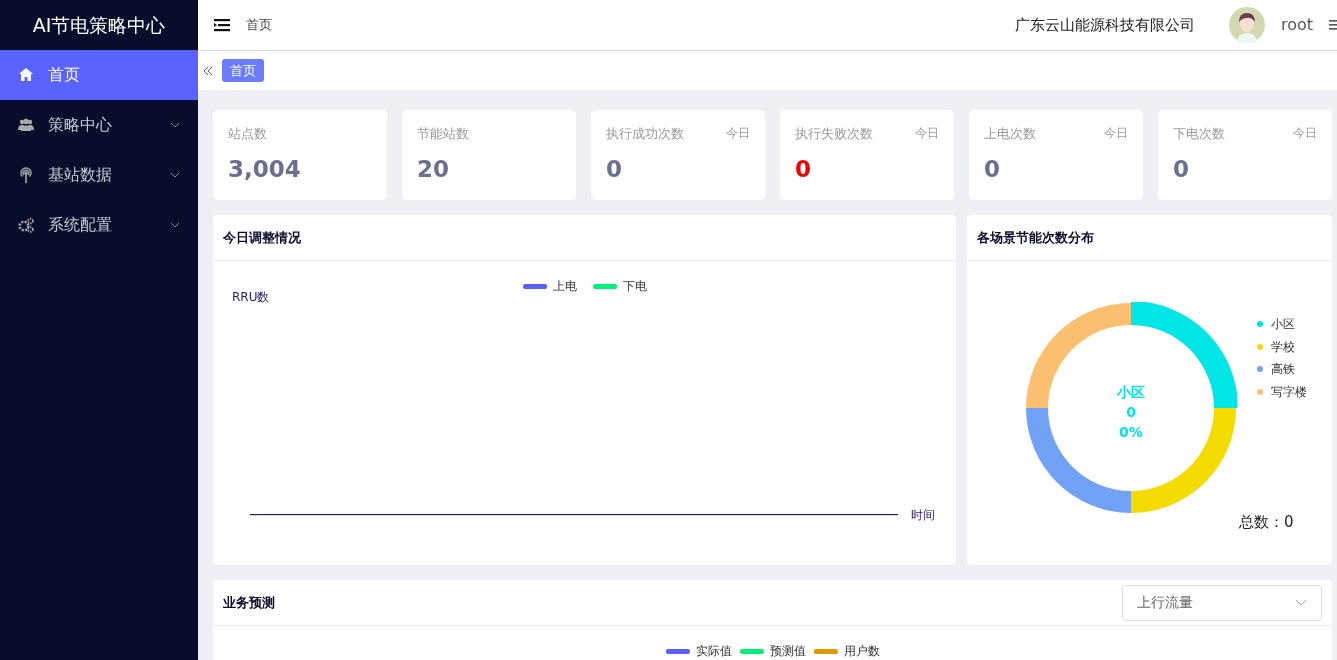 This screenshot has width=1337, height=660. What do you see at coordinates (1282, 346) in the screenshot?
I see `legend-item: 学校` at bounding box center [1282, 346].